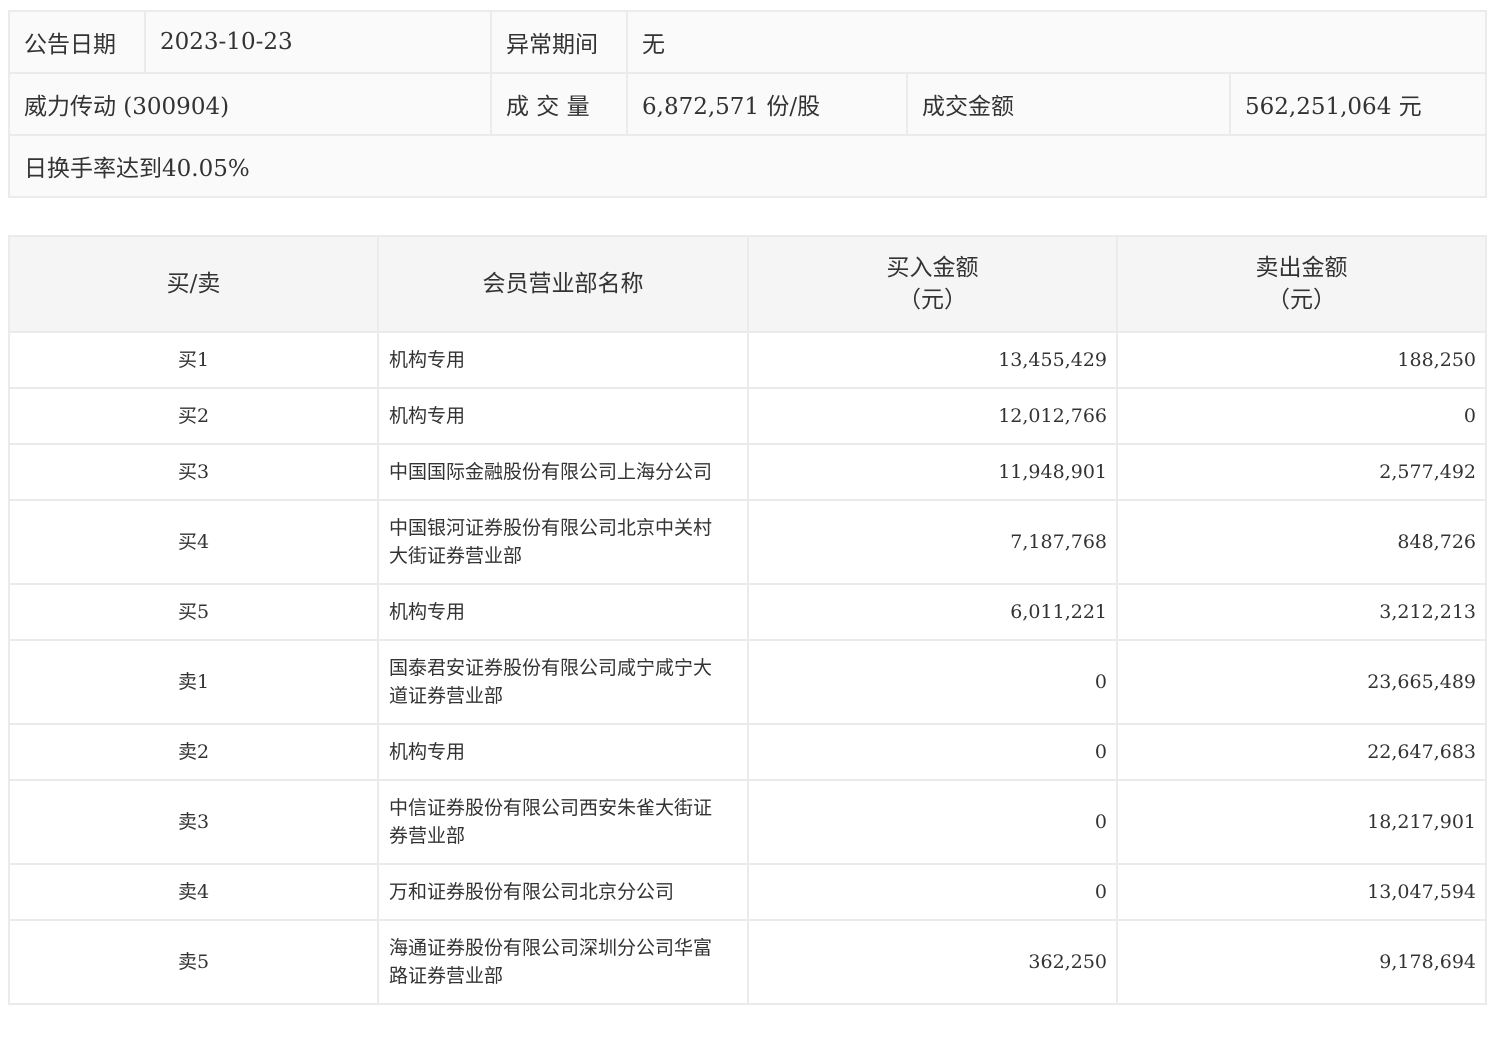 Image resolution: width=1498 pixels, height=1038 pixels. What do you see at coordinates (1301, 268) in the screenshot?
I see `header-sell-amount-title: 卖出金额` at bounding box center [1301, 268].